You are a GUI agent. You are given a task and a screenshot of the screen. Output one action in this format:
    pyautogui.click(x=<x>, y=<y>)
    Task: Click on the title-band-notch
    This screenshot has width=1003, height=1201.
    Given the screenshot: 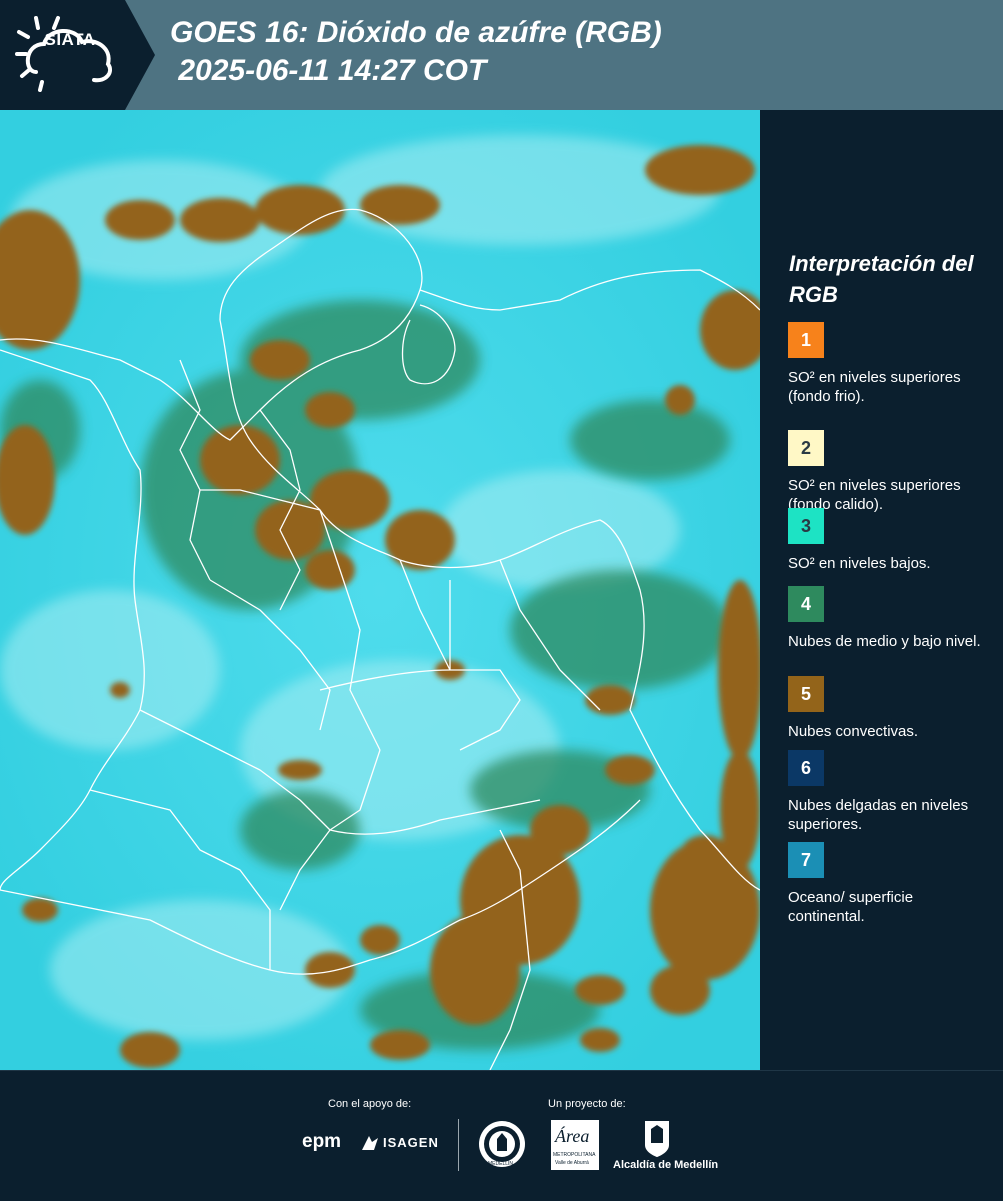 What is the action you would take?
    pyautogui.click(x=140, y=55)
    